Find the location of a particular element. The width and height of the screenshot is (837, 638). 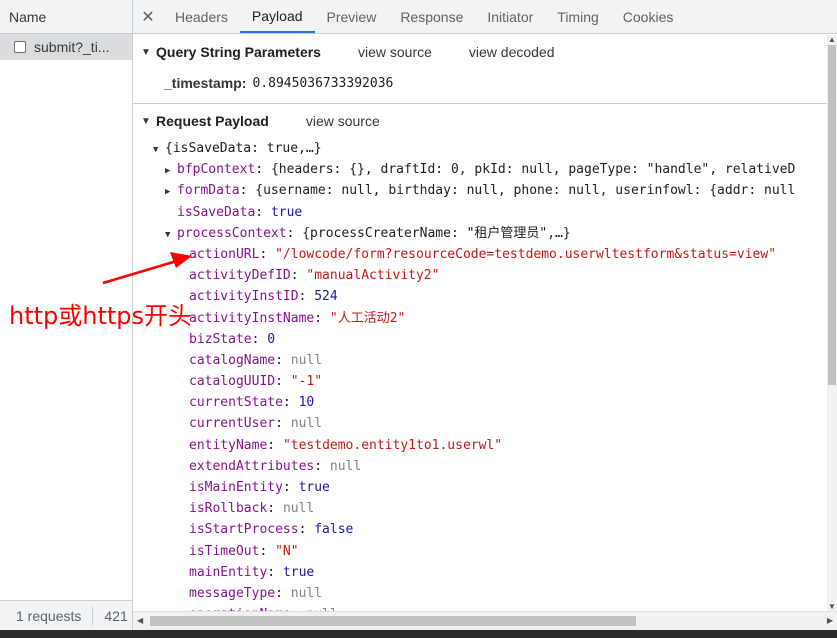

annotation-text: http或https开头 is located at coordinates (101, 316).